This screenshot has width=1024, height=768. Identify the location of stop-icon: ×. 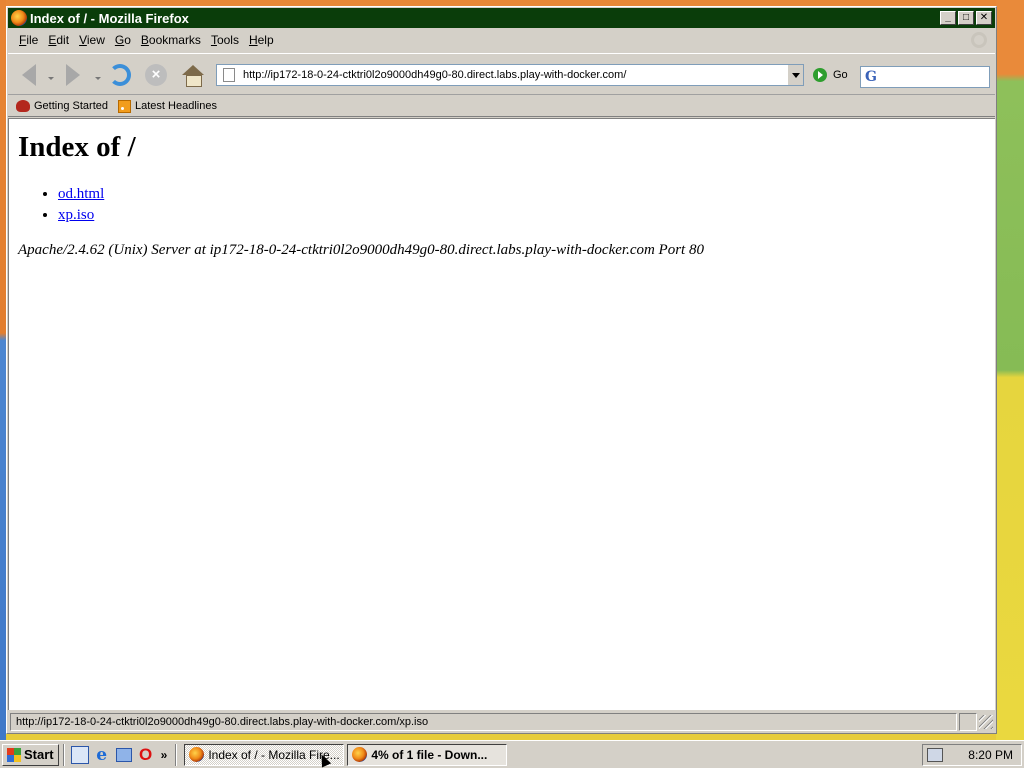
(156, 75).